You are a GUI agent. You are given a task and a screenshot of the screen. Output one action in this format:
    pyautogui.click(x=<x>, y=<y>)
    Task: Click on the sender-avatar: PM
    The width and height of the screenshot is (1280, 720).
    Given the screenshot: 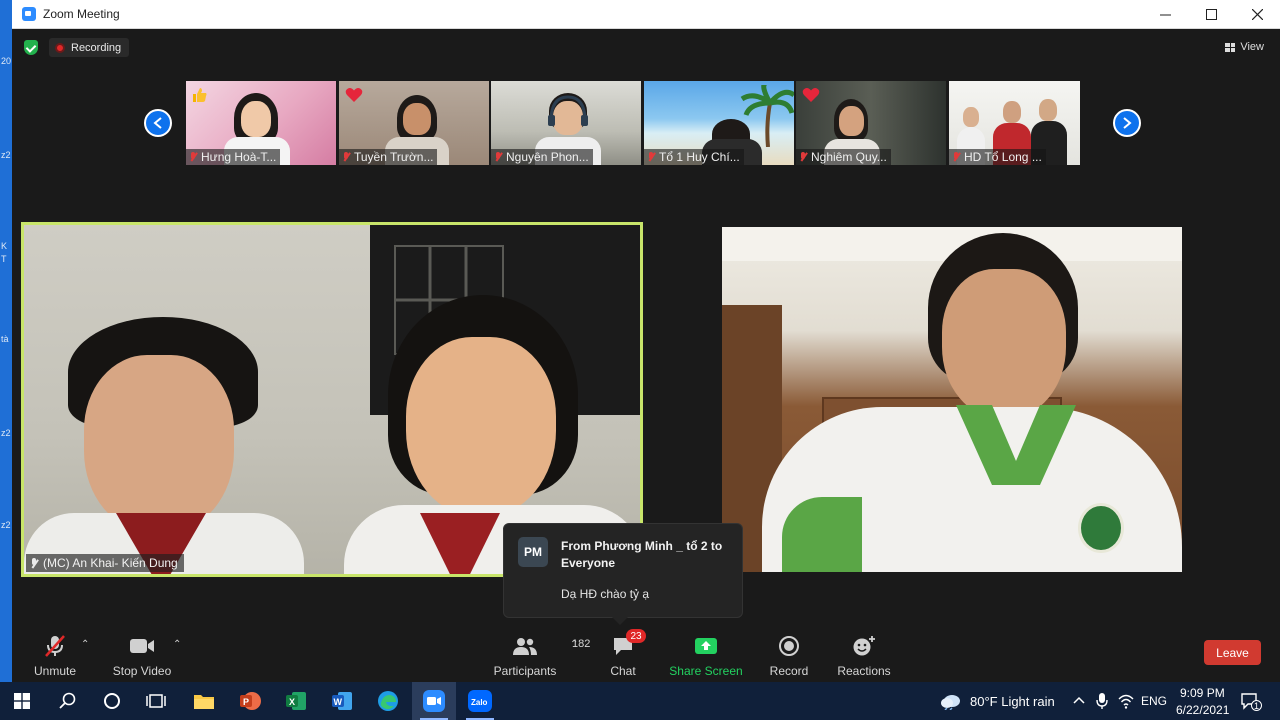 What is the action you would take?
    pyautogui.click(x=533, y=552)
    